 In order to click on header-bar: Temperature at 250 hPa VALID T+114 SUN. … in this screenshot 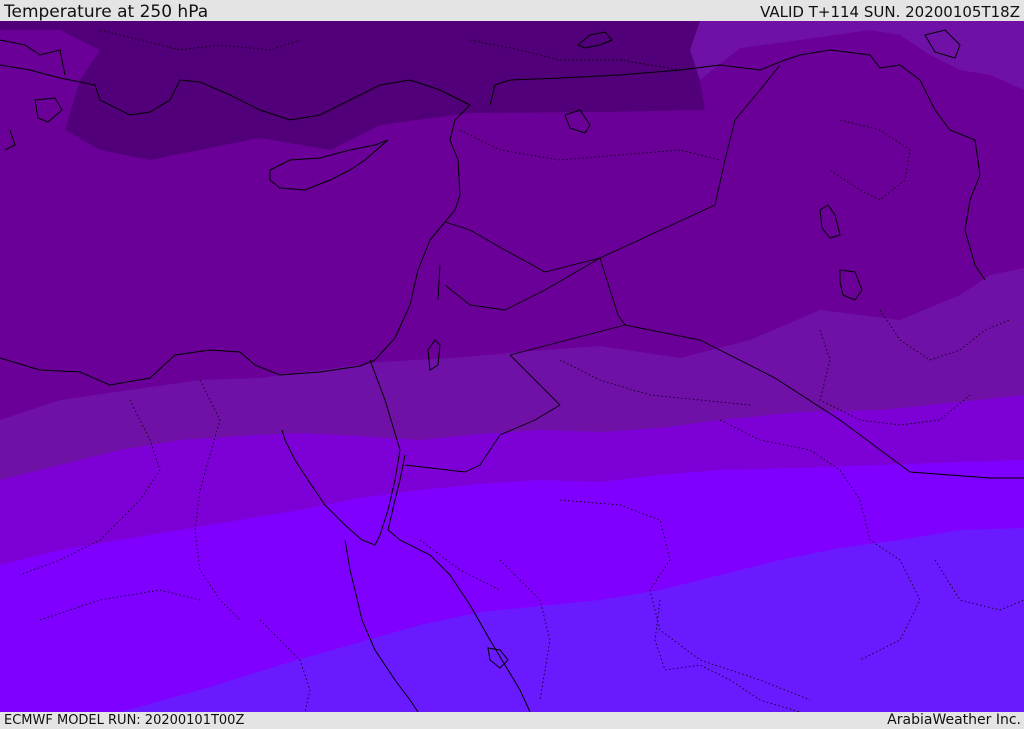, I will do `click(512, 10)`.